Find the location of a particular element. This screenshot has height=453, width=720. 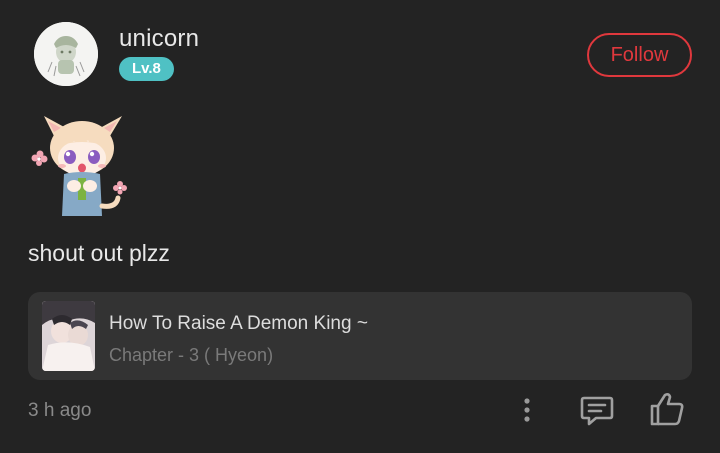

comment-text: shout out plzz is located at coordinates (99, 253).